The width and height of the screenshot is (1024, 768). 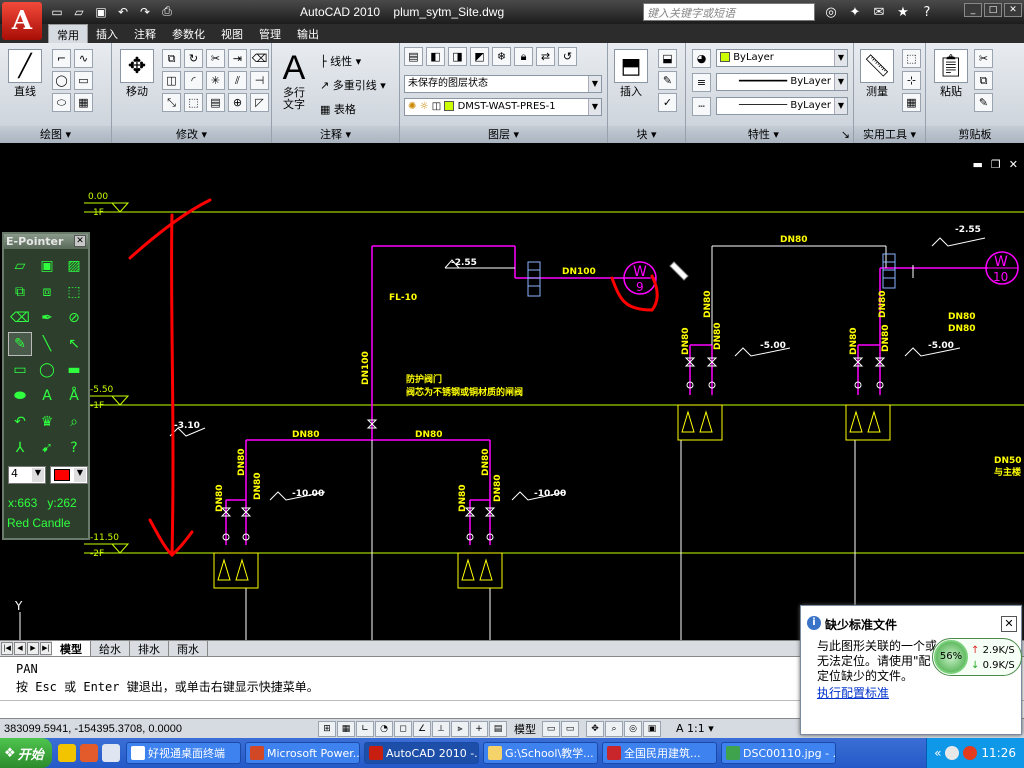 What do you see at coordinates (183, 753) in the screenshot?
I see `task-haoshitong: 好视通桌面终端` at bounding box center [183, 753].